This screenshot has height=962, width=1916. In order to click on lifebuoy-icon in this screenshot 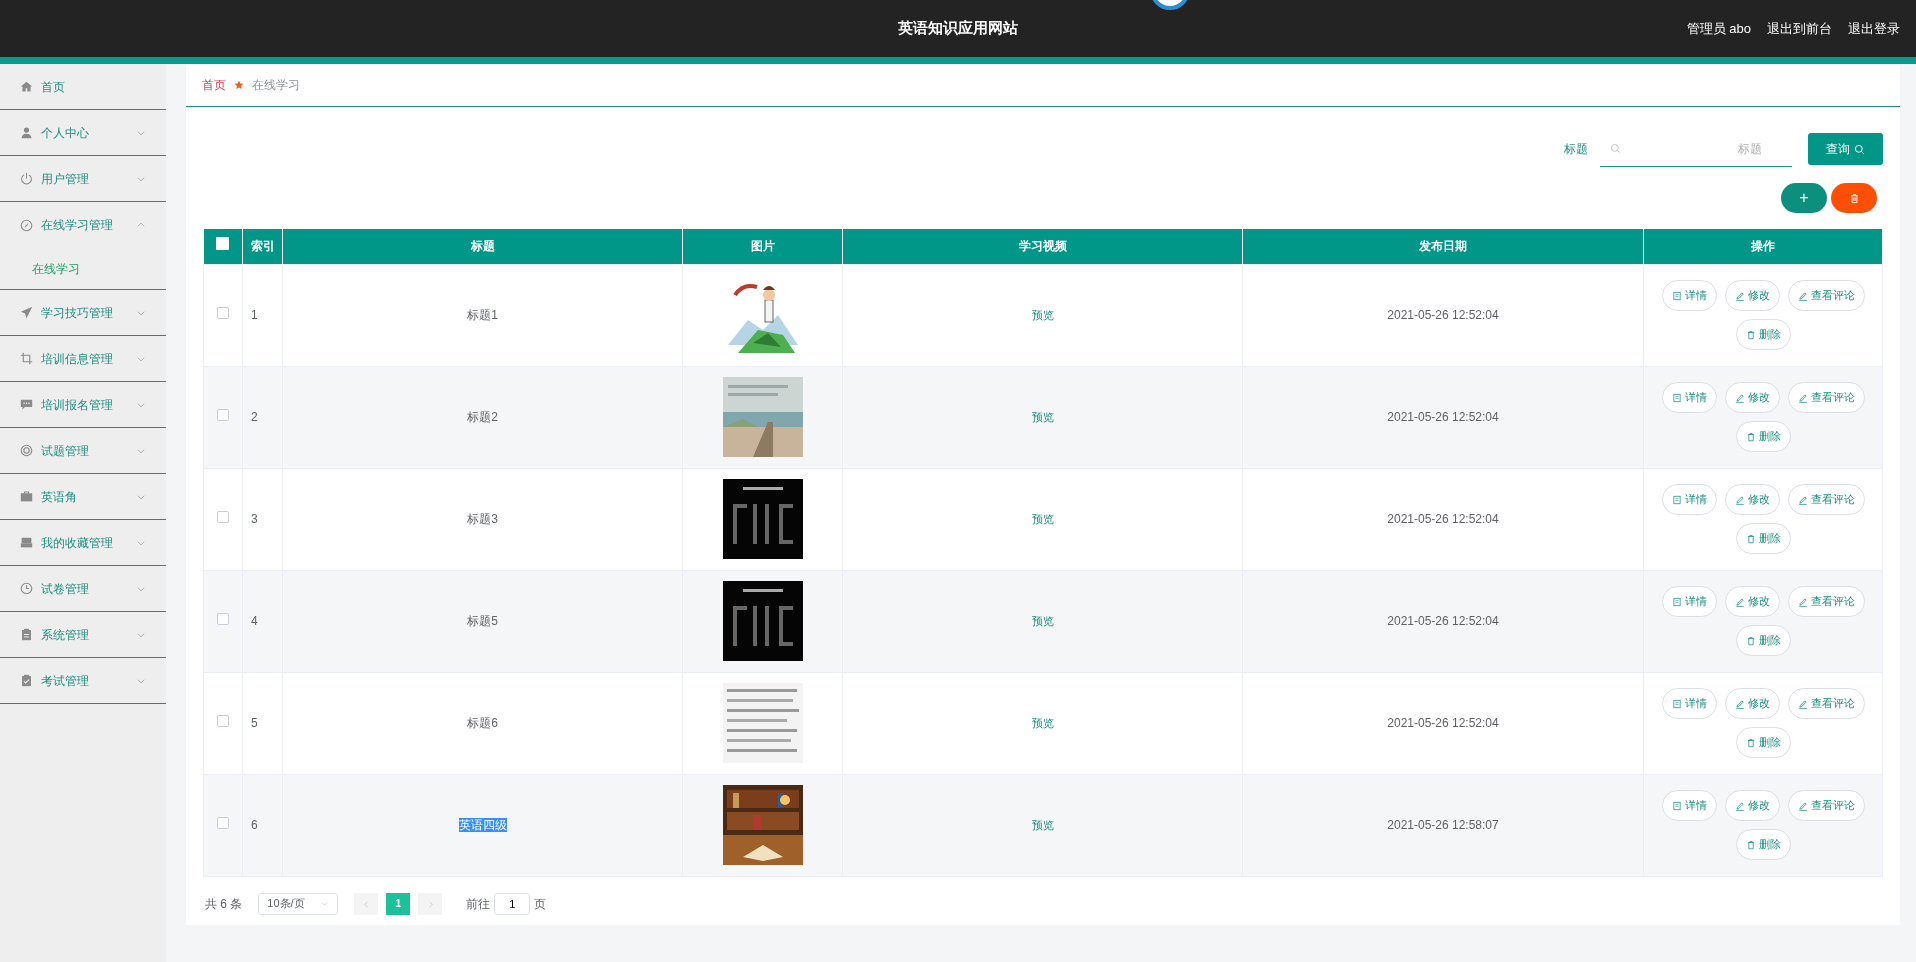, I will do `click(26, 450)`.